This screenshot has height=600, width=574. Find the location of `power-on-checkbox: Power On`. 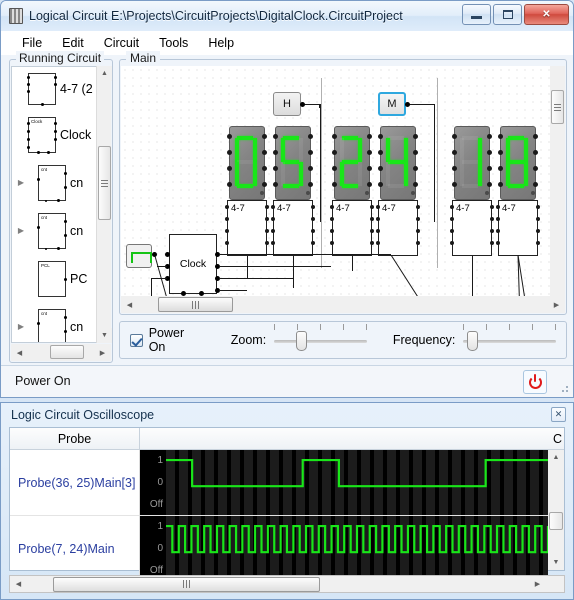

power-on-checkbox: Power On is located at coordinates (166, 340).